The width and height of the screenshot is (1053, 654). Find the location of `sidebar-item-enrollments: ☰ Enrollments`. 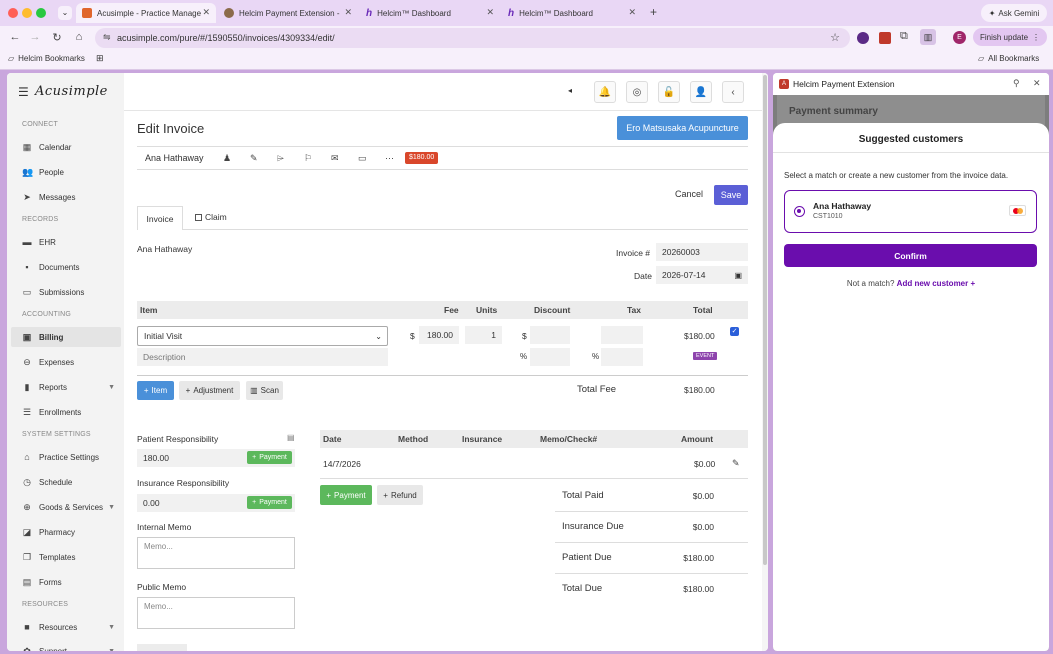

sidebar-item-enrollments: ☰ Enrollments is located at coordinates (66, 412).